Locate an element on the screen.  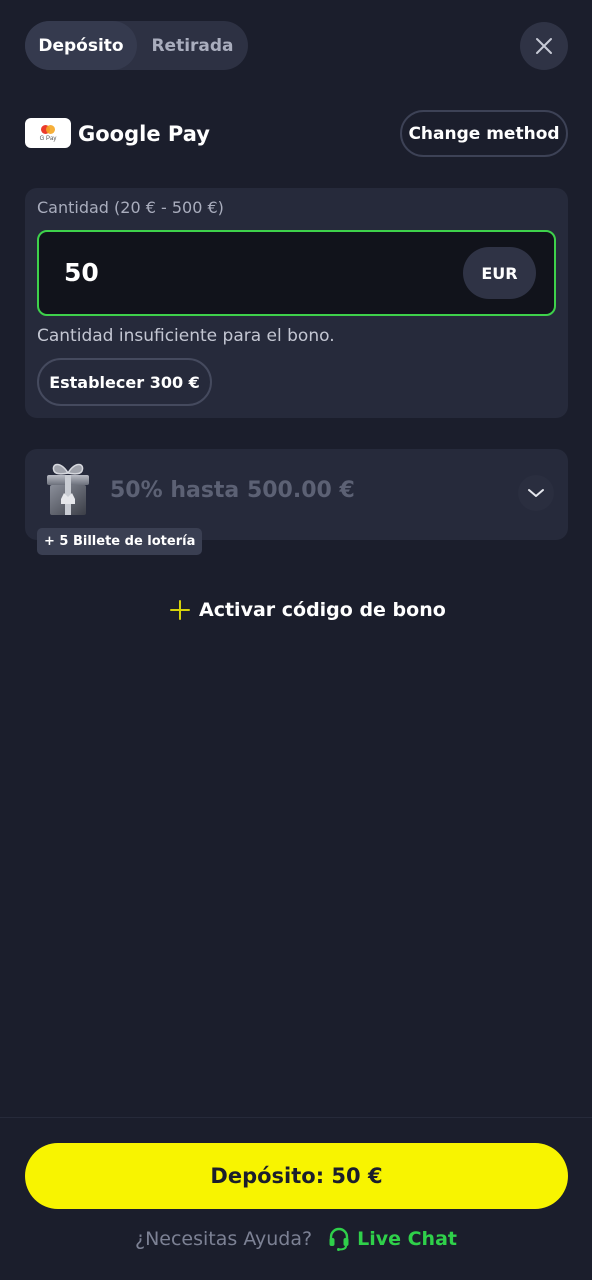
footer-divider is located at coordinates (296, 1117).